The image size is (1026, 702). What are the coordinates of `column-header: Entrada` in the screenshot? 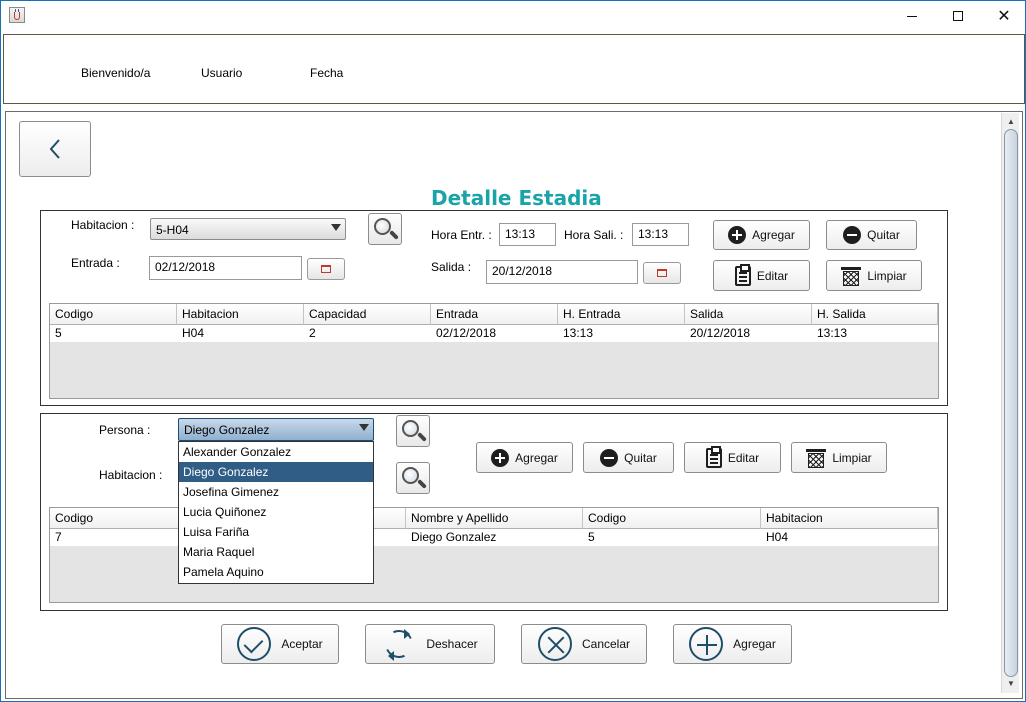 It's located at (494, 314).